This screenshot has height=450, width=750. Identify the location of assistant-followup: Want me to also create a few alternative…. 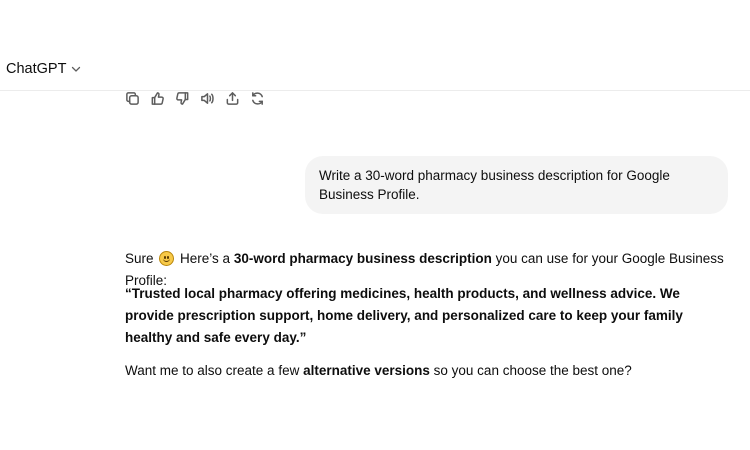
(425, 371).